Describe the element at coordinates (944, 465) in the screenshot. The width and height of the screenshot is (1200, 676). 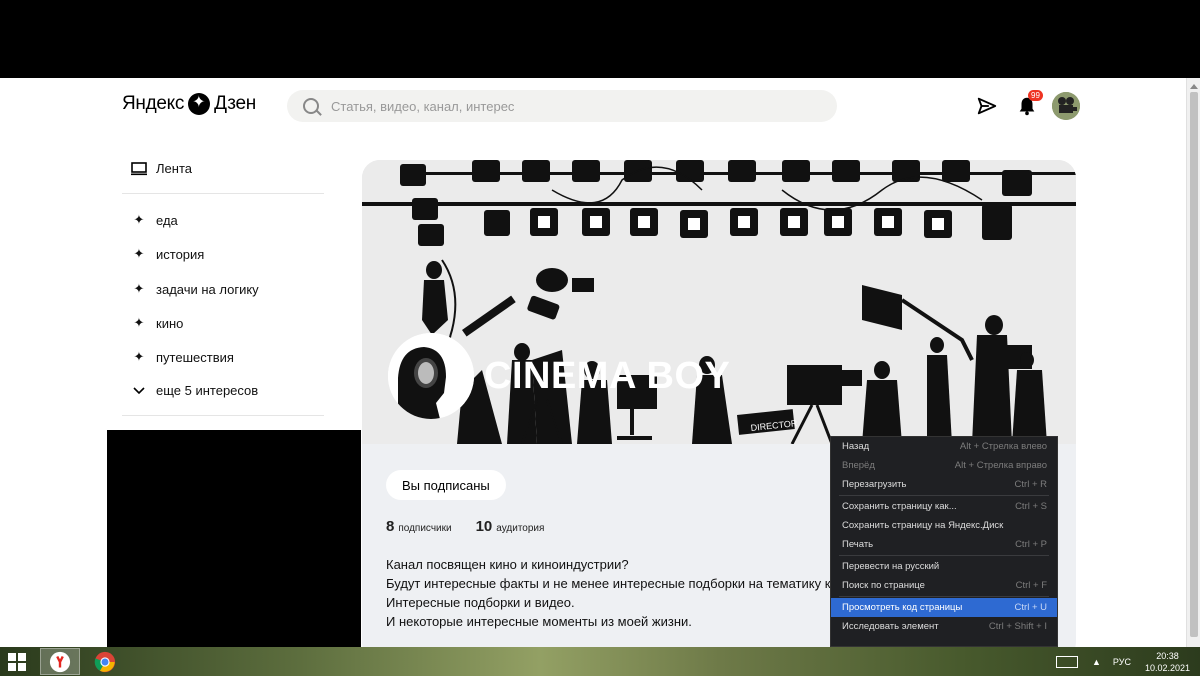
I see `menu-item-forward: Вперёд Alt + Стрелка вправо` at that location.